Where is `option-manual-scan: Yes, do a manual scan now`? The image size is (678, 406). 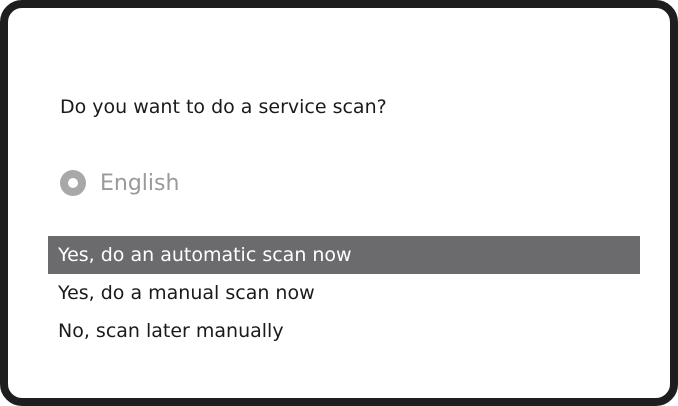
option-manual-scan: Yes, do a manual scan now is located at coordinates (344, 293).